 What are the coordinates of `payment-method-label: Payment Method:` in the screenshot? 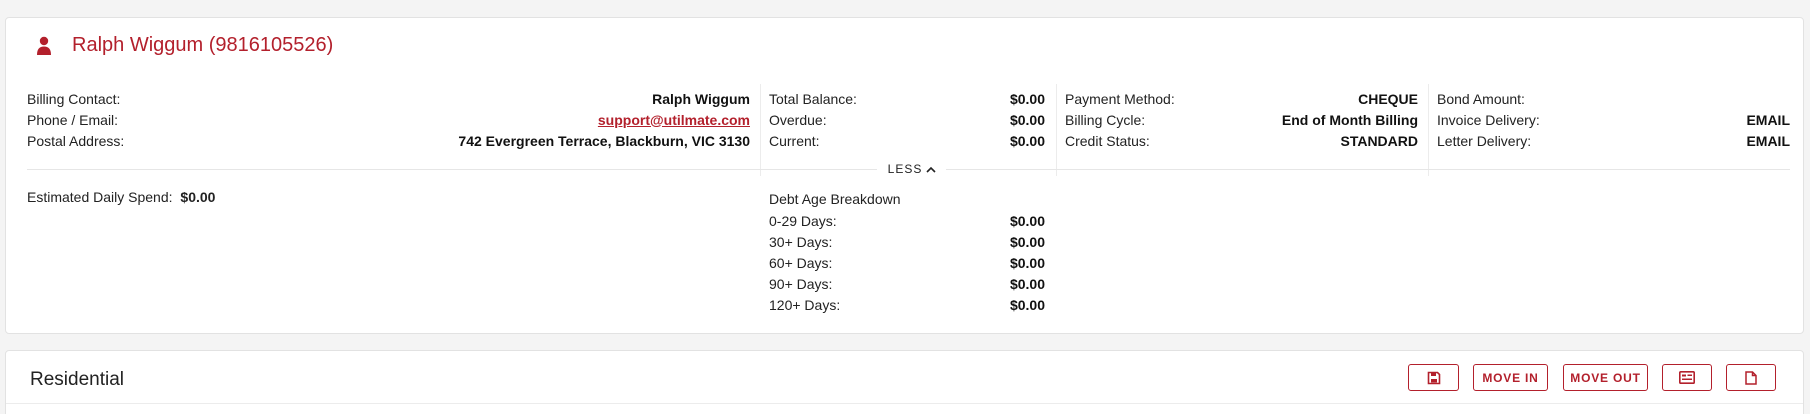 It's located at (1120, 98).